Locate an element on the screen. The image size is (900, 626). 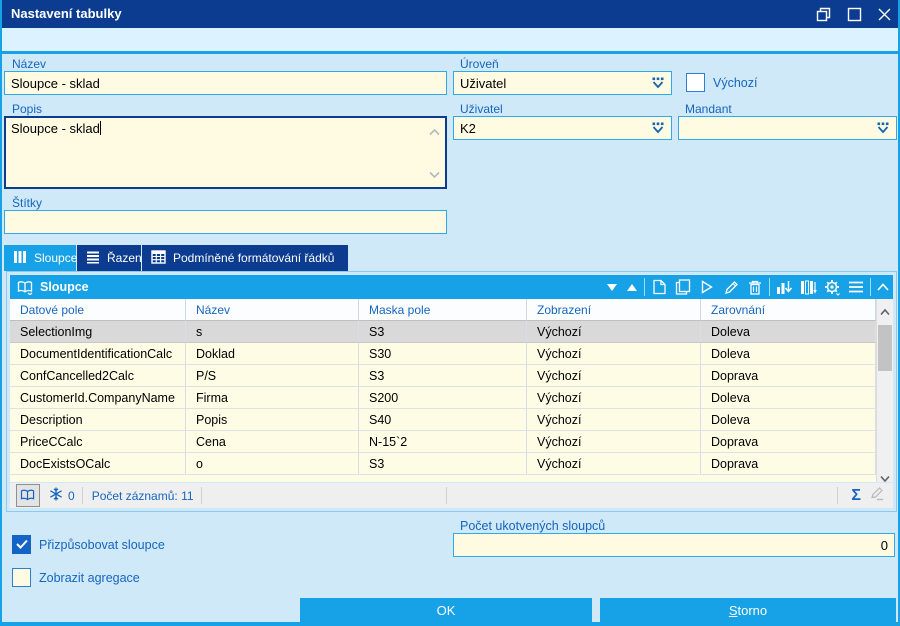
window-title: Nastavení tabulky is located at coordinates (66, 13).